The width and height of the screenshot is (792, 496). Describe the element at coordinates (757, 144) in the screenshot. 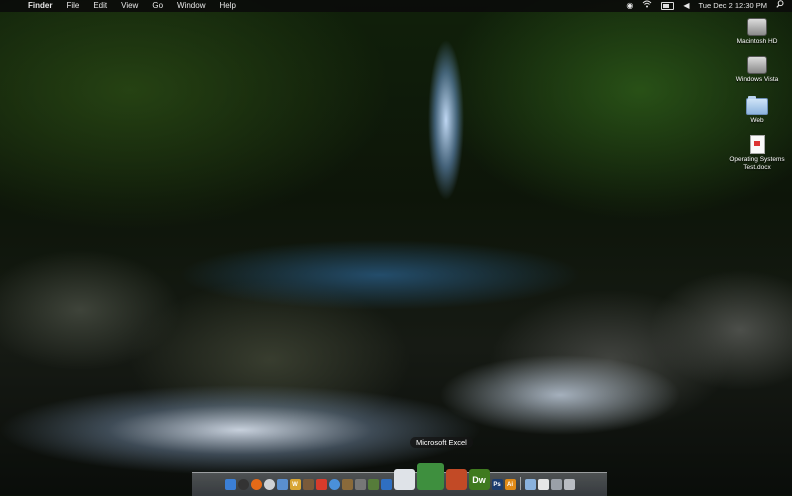

I see `document-icon` at that location.